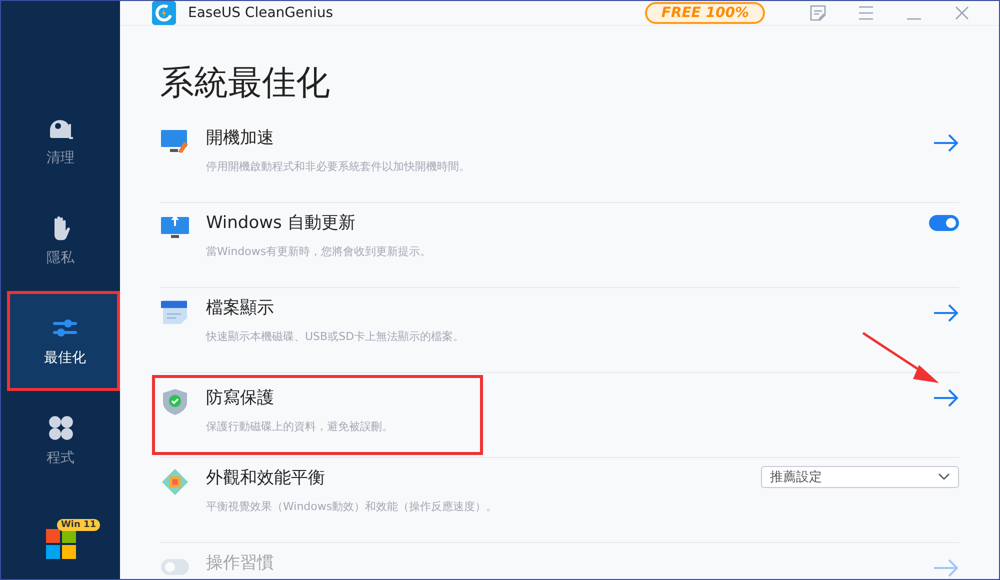 The image size is (1000, 580). Describe the element at coordinates (319, 251) in the screenshot. I see `option-description: 當Windows有更新時，您將會收到更新提示。` at that location.